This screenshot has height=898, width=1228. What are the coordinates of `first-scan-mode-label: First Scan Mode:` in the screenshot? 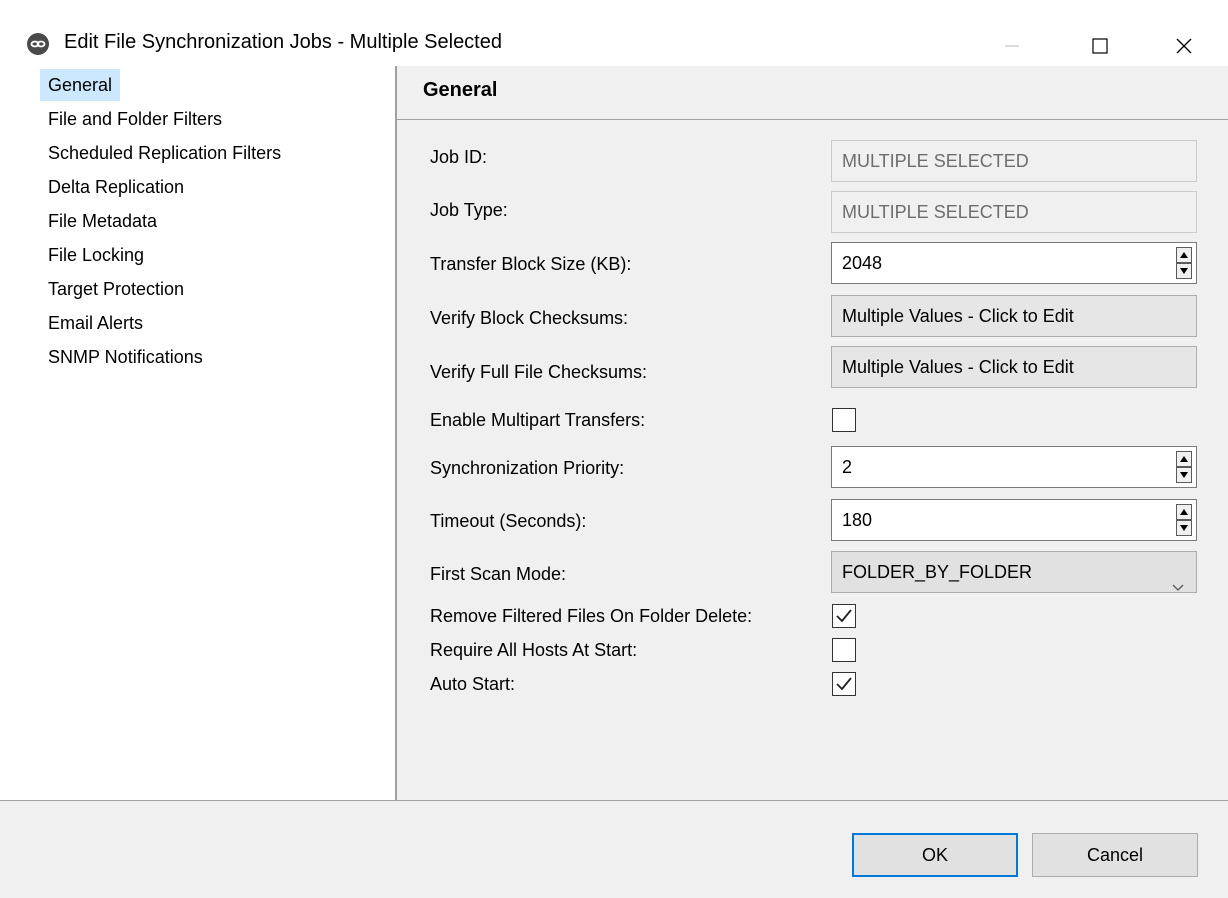 It's located at (498, 574).